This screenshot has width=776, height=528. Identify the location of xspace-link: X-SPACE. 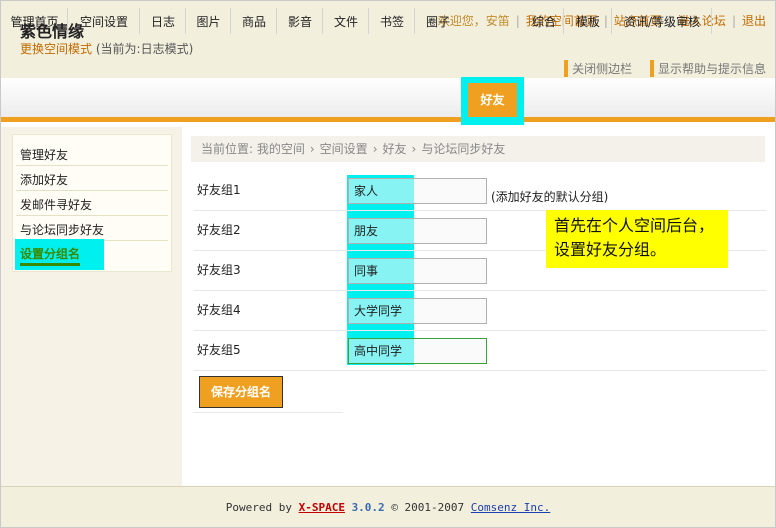
(322, 507).